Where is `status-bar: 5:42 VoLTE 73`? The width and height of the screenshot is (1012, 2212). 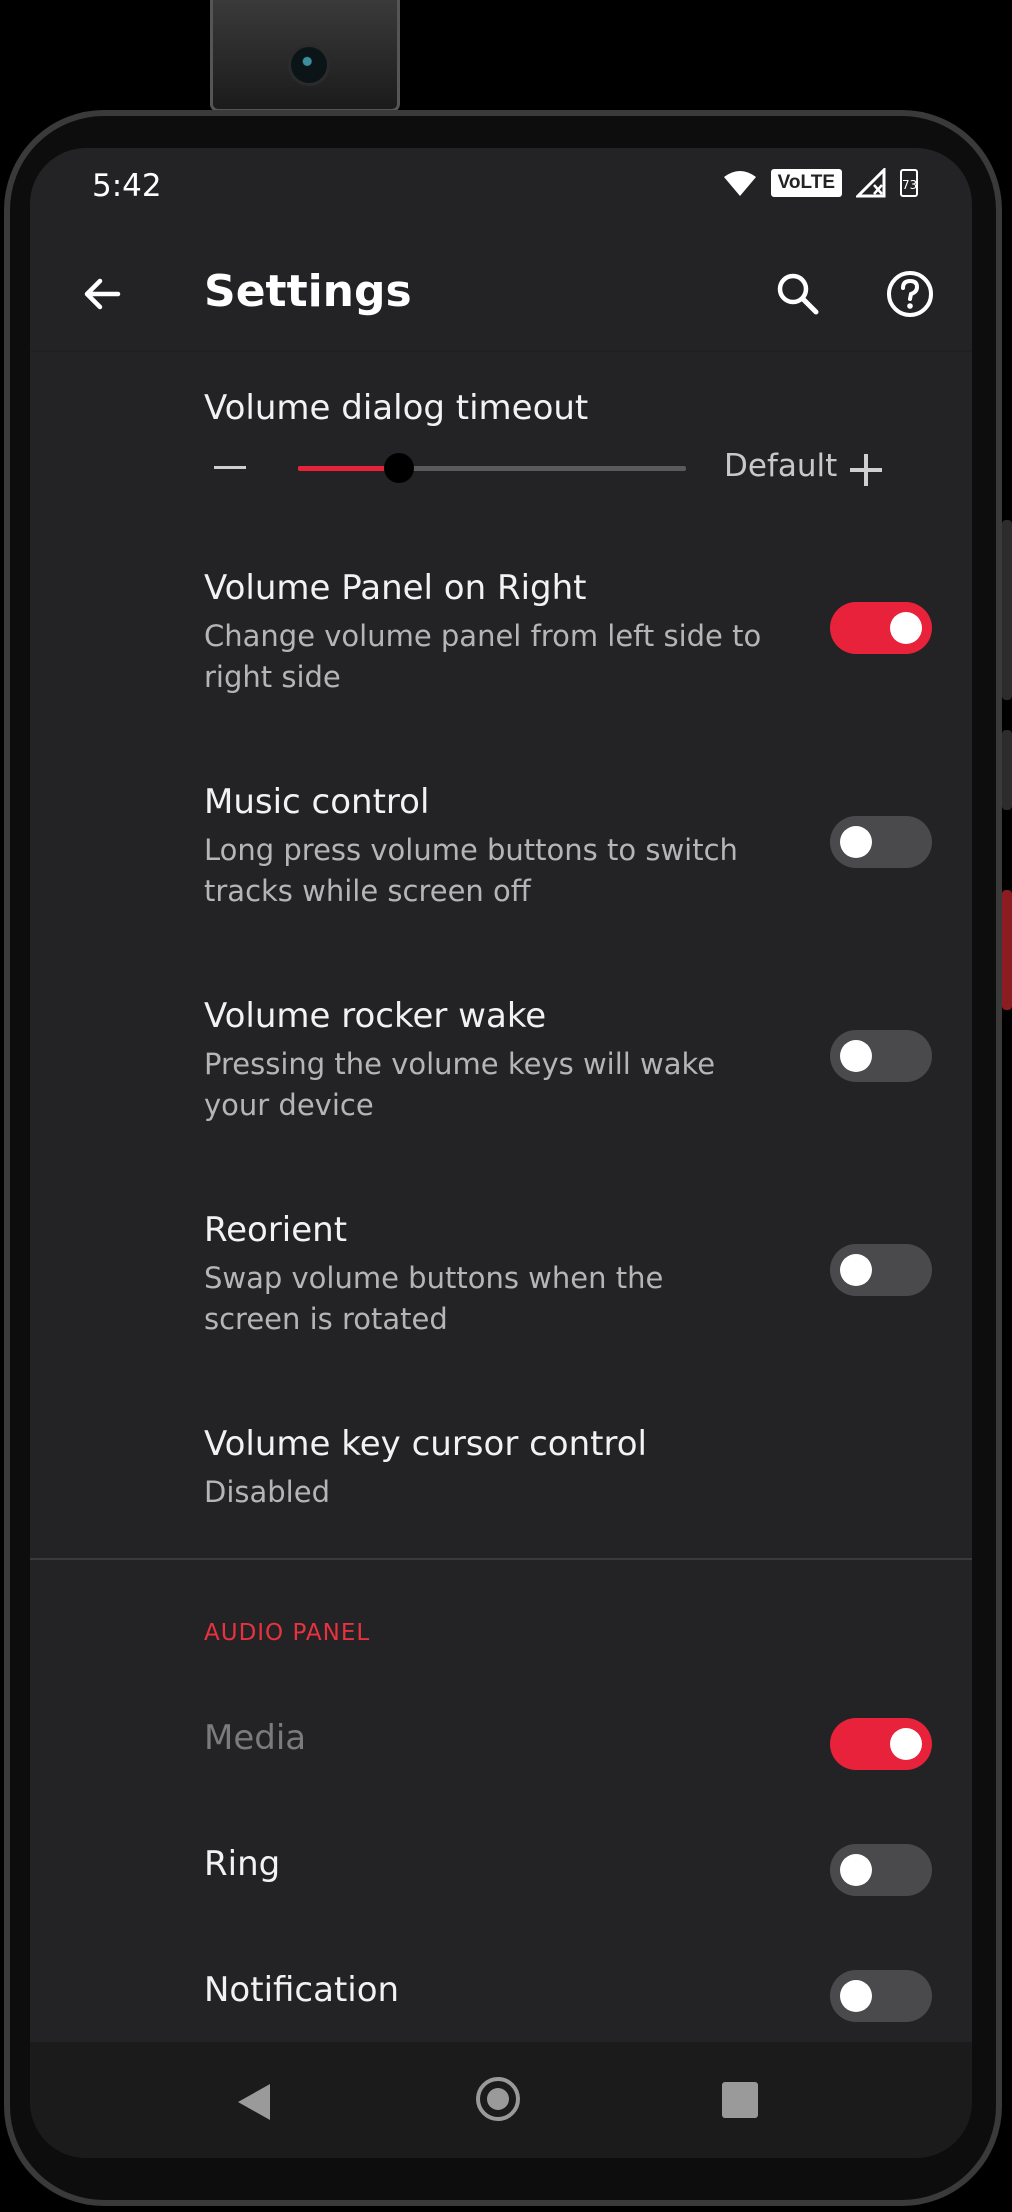
status-bar: 5:42 VoLTE 73 is located at coordinates (501, 192).